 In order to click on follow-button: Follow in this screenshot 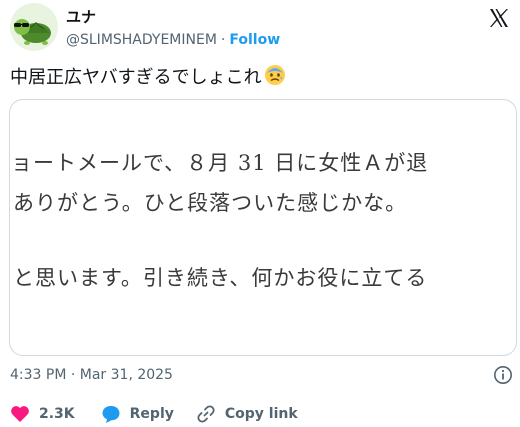, I will do `click(254, 40)`.